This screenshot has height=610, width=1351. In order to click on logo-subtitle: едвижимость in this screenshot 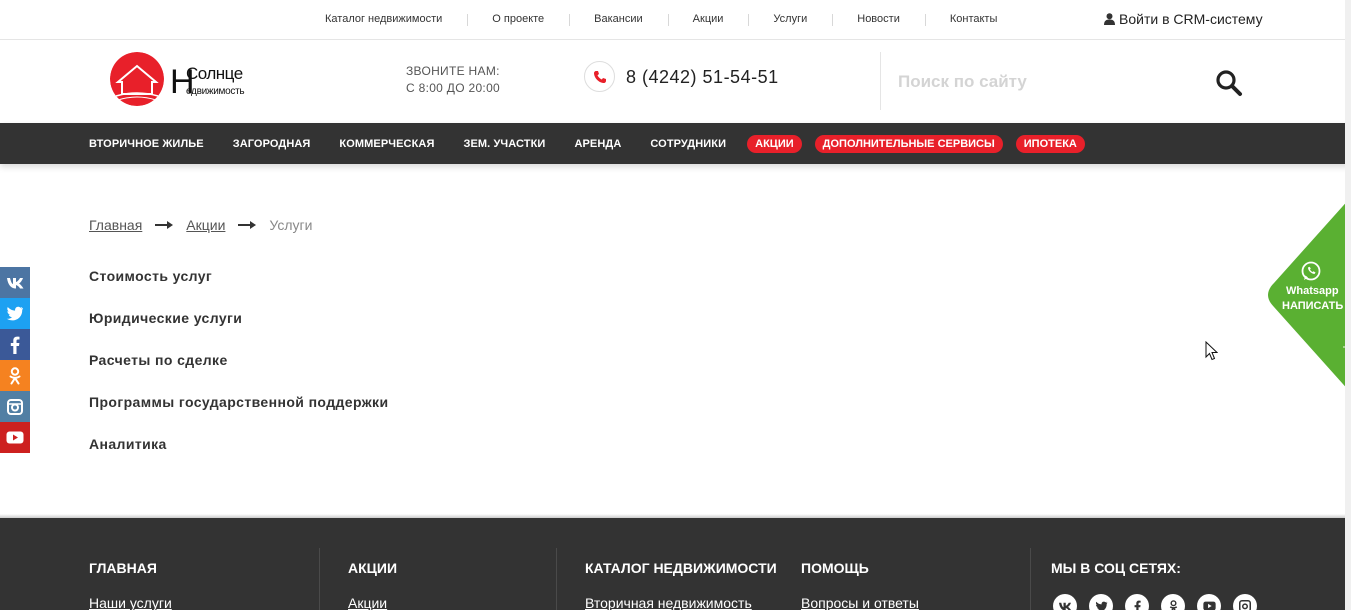, I will do `click(215, 91)`.